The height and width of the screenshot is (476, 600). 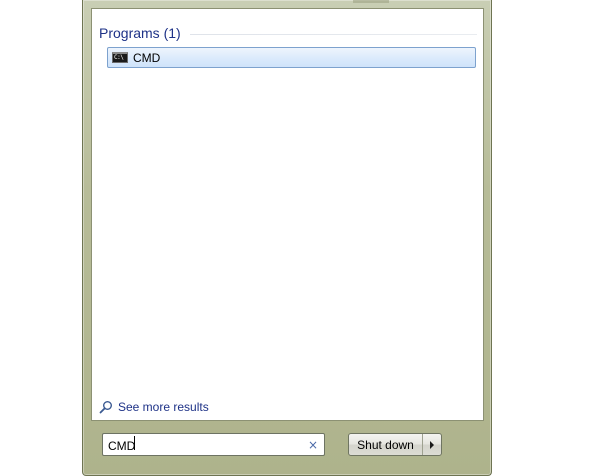 I want to click on command-prompt-icon: C:\, so click(x=120, y=57).